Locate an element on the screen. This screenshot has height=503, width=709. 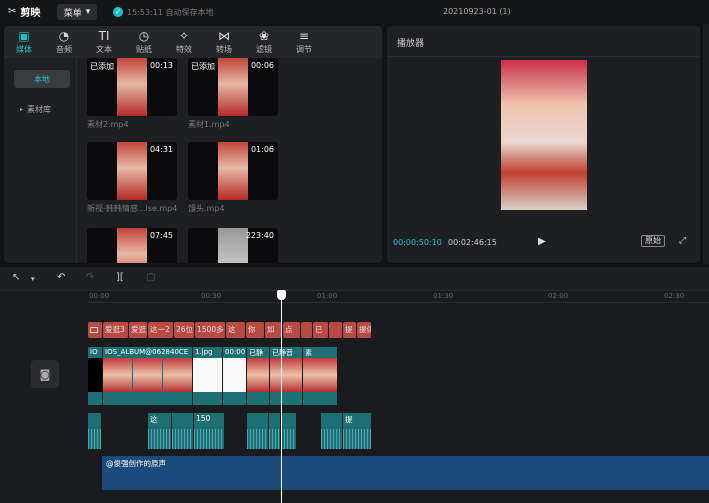
chevron-down-icon: ▾ is located at coordinates (33, 279).